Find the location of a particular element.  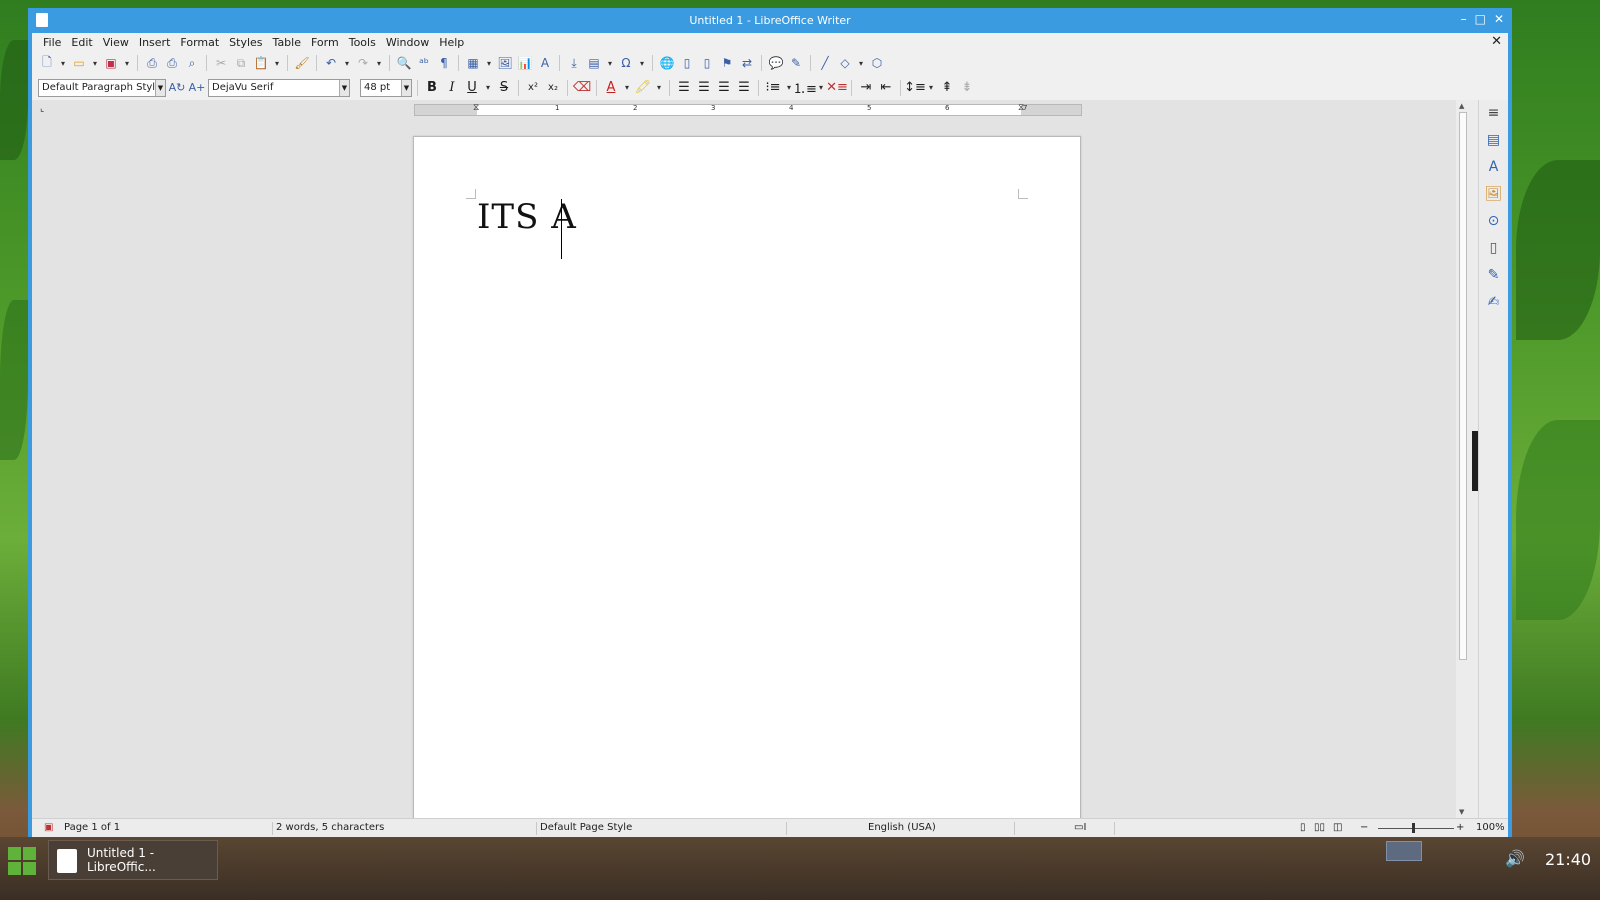

redo-icon: ↷ is located at coordinates (363, 63).